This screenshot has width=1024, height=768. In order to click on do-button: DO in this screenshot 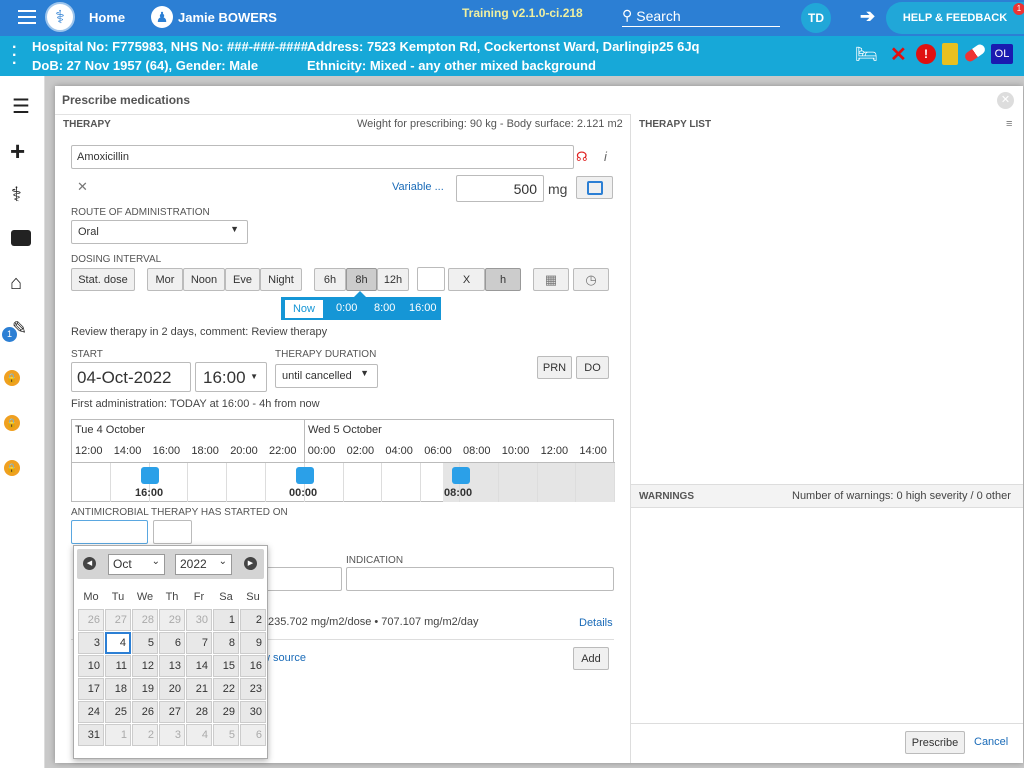, I will do `click(592, 367)`.